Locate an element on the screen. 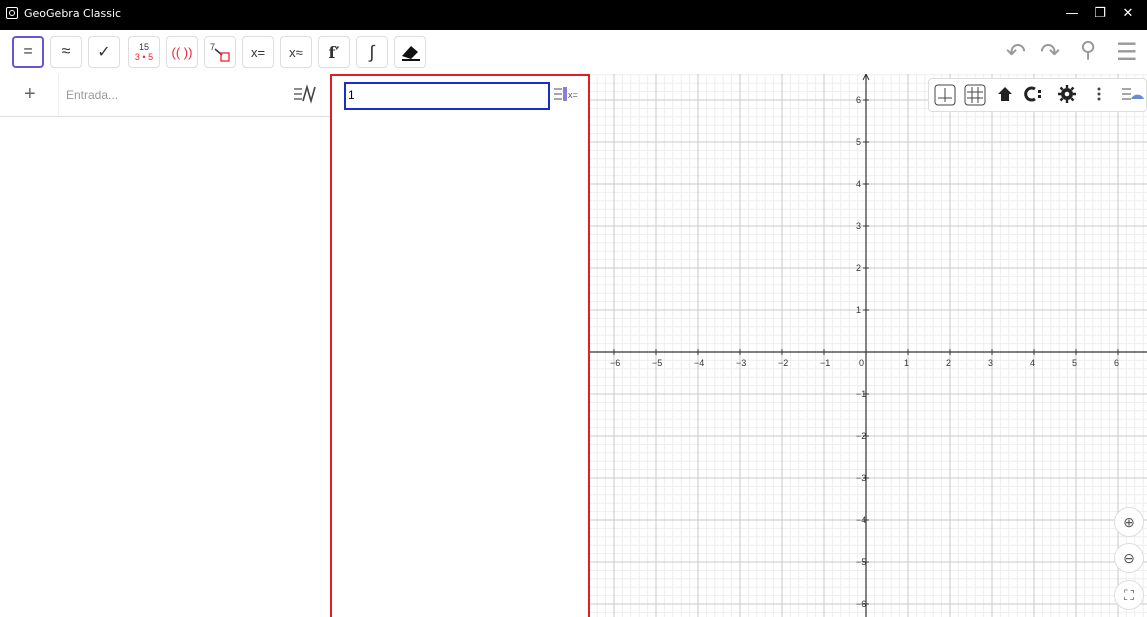  x-tick-label: −1 is located at coordinates (825, 363).